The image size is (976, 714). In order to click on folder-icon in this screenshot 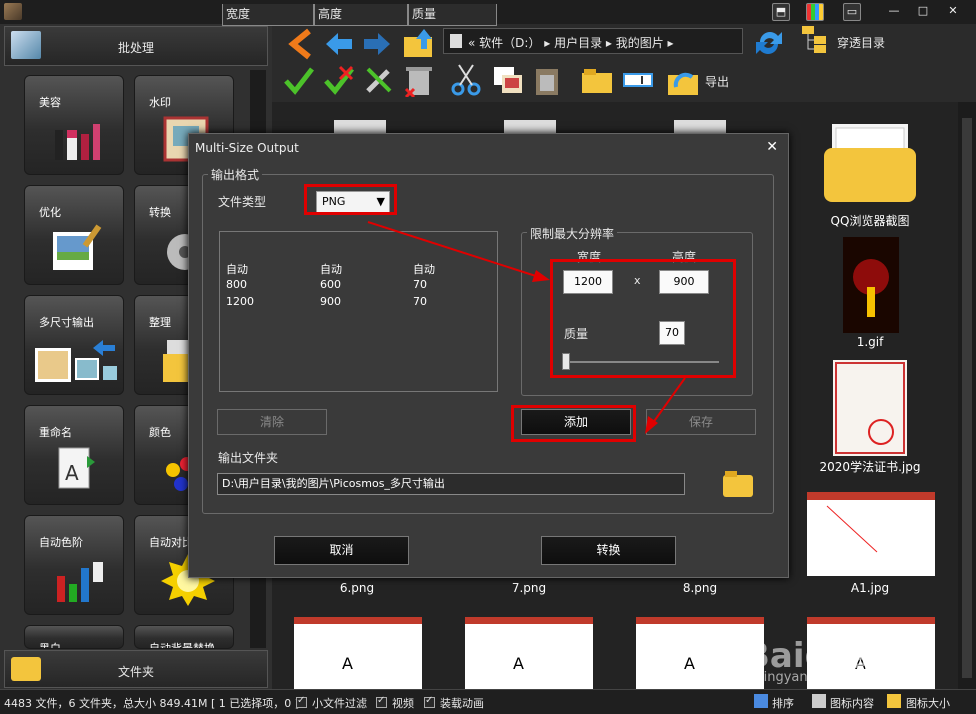, I will do `click(597, 80)`.